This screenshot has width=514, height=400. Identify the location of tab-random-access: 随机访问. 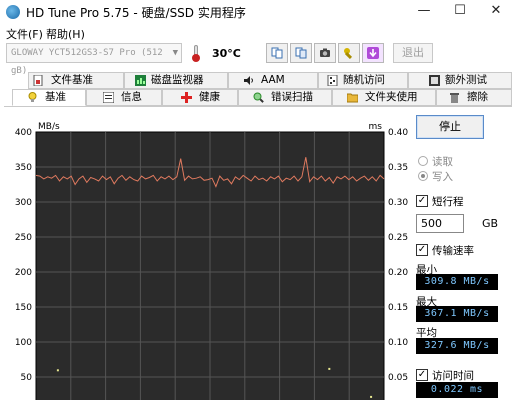
(363, 80).